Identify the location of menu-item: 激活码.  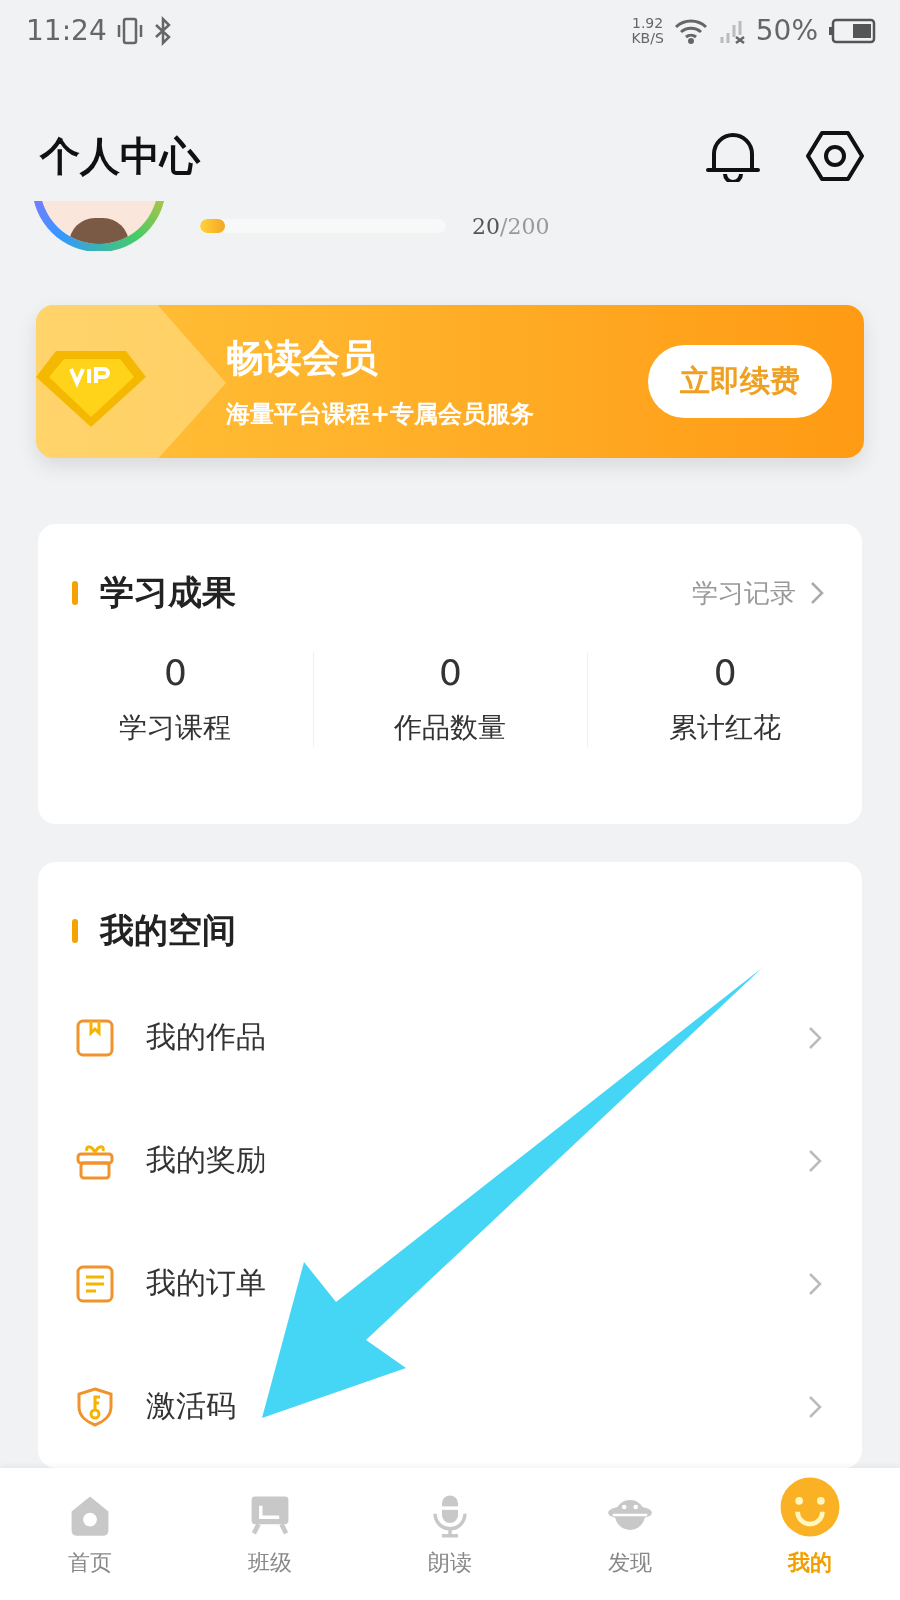
(450, 1406).